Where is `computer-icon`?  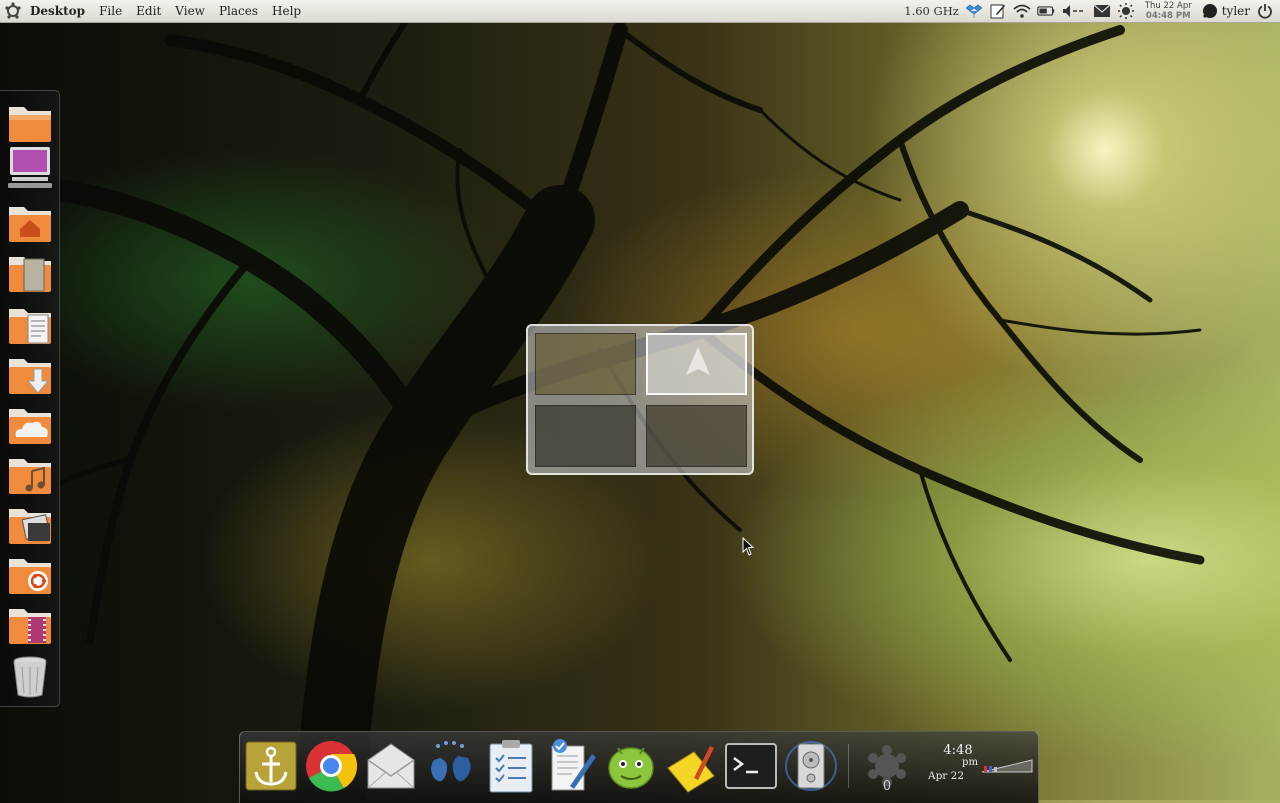
computer-icon is located at coordinates (30, 168).